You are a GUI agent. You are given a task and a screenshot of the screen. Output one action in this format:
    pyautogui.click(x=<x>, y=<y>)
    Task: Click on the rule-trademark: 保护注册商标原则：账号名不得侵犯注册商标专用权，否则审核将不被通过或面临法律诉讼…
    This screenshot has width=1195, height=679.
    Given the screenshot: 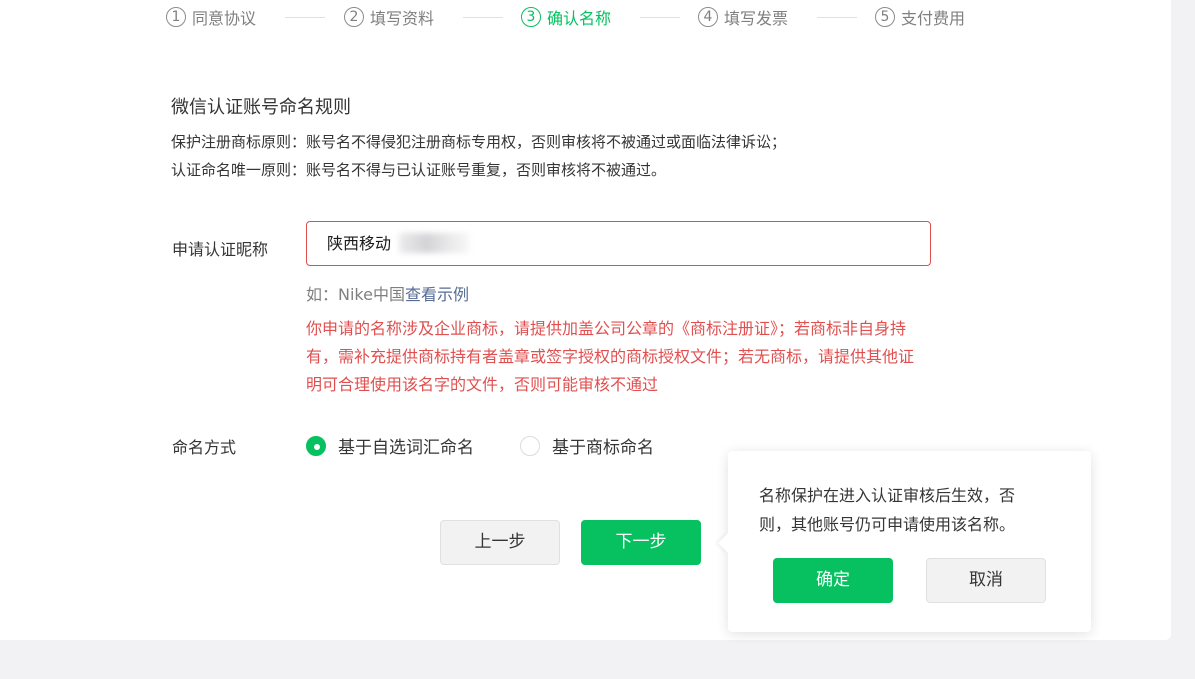 What is the action you would take?
    pyautogui.click(x=479, y=142)
    